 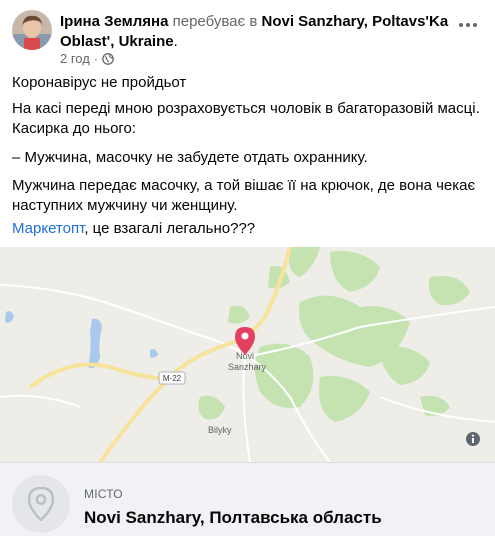 What do you see at coordinates (233, 518) in the screenshot?
I see `place-name-link: Novi Sanzhary, Полтавська область` at bounding box center [233, 518].